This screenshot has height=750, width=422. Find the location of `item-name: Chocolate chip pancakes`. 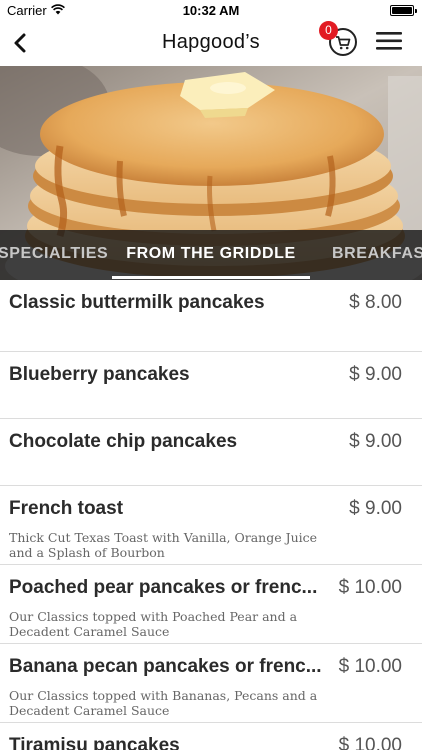

item-name: Chocolate chip pancakes is located at coordinates (123, 441).